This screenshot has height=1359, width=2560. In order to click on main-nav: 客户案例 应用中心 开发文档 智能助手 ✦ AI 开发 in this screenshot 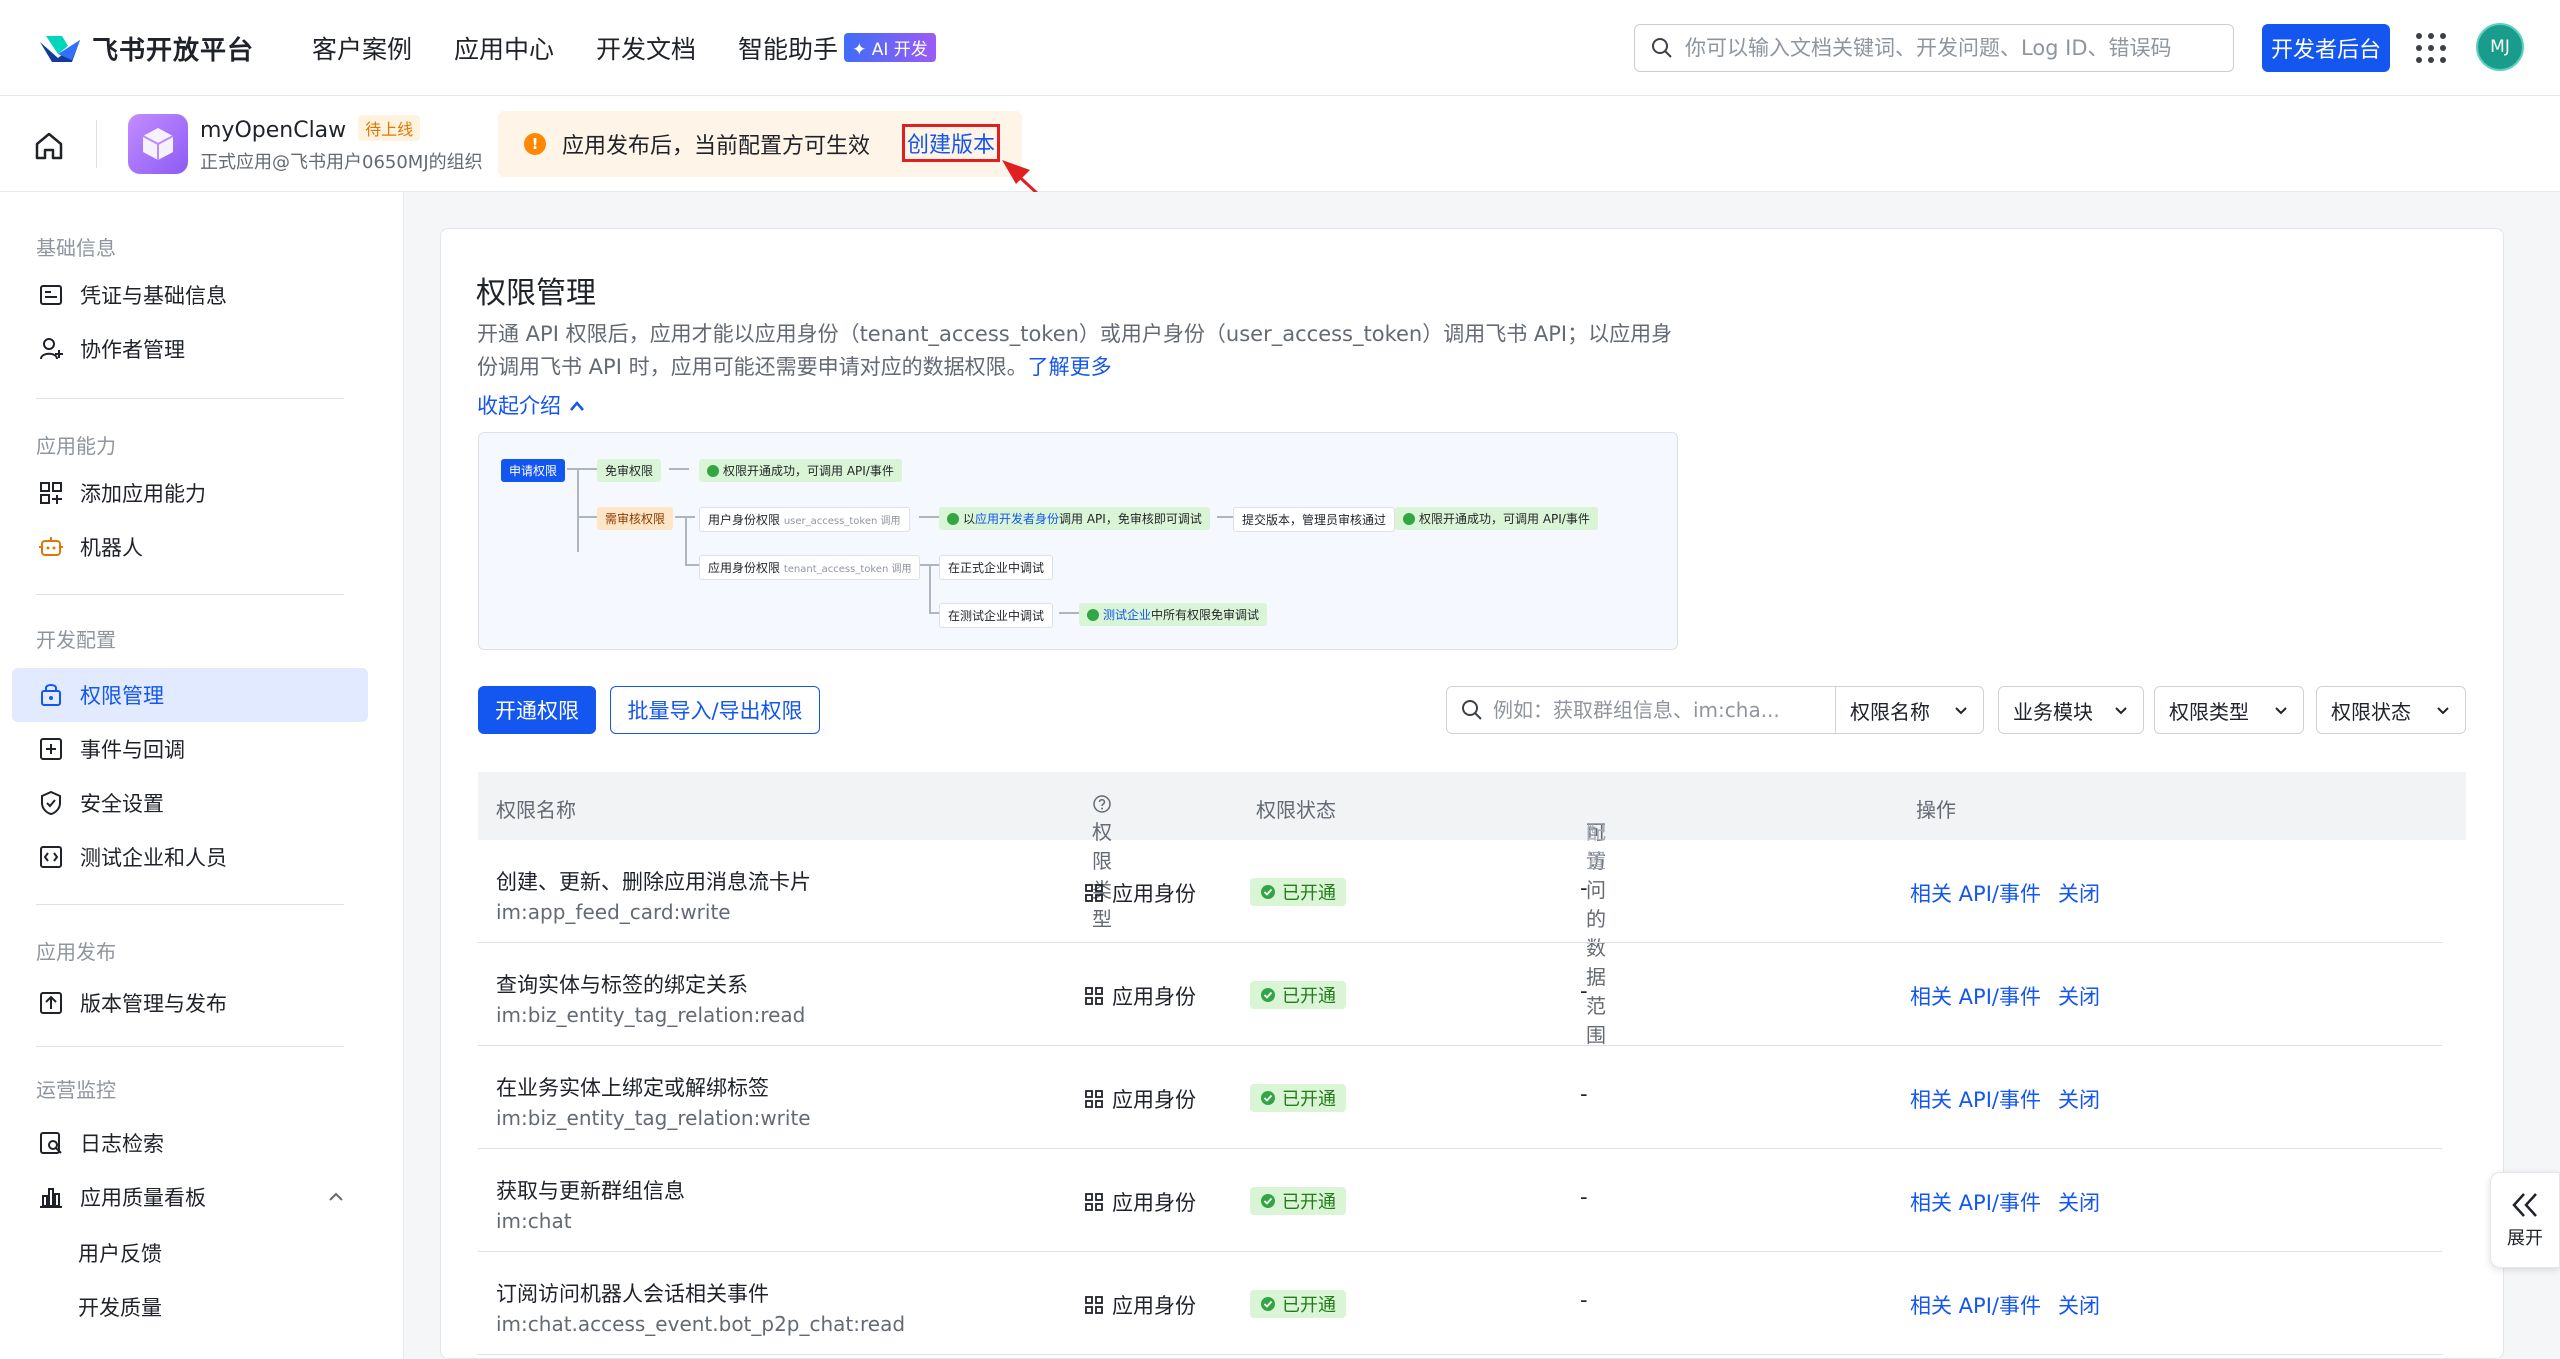, I will do `click(624, 48)`.